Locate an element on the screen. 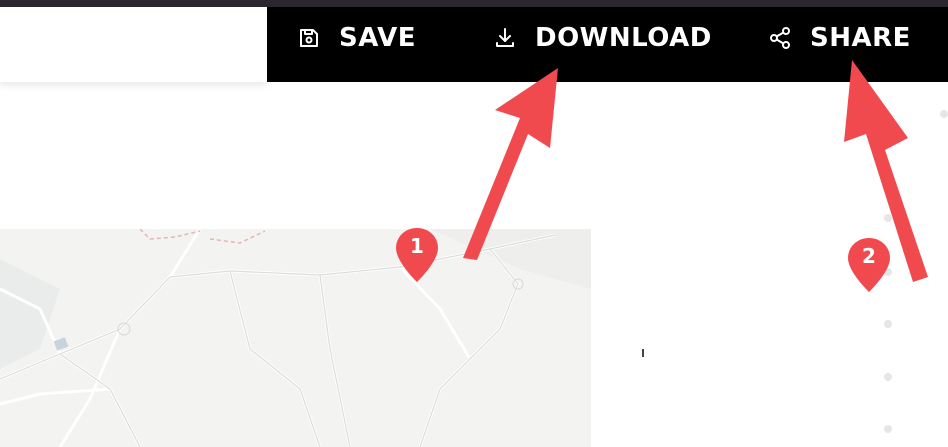  save-button: SAVE is located at coordinates (356, 37).